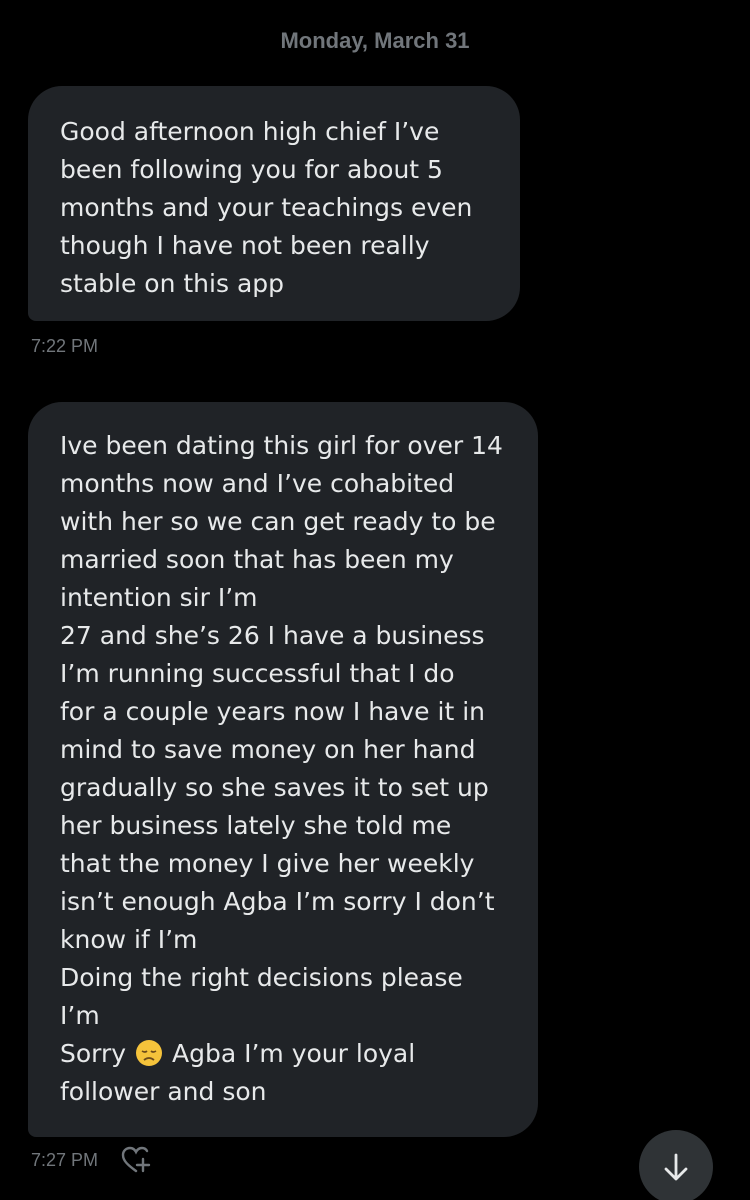  What do you see at coordinates (149, 1053) in the screenshot?
I see `disappointed-face-emoji` at bounding box center [149, 1053].